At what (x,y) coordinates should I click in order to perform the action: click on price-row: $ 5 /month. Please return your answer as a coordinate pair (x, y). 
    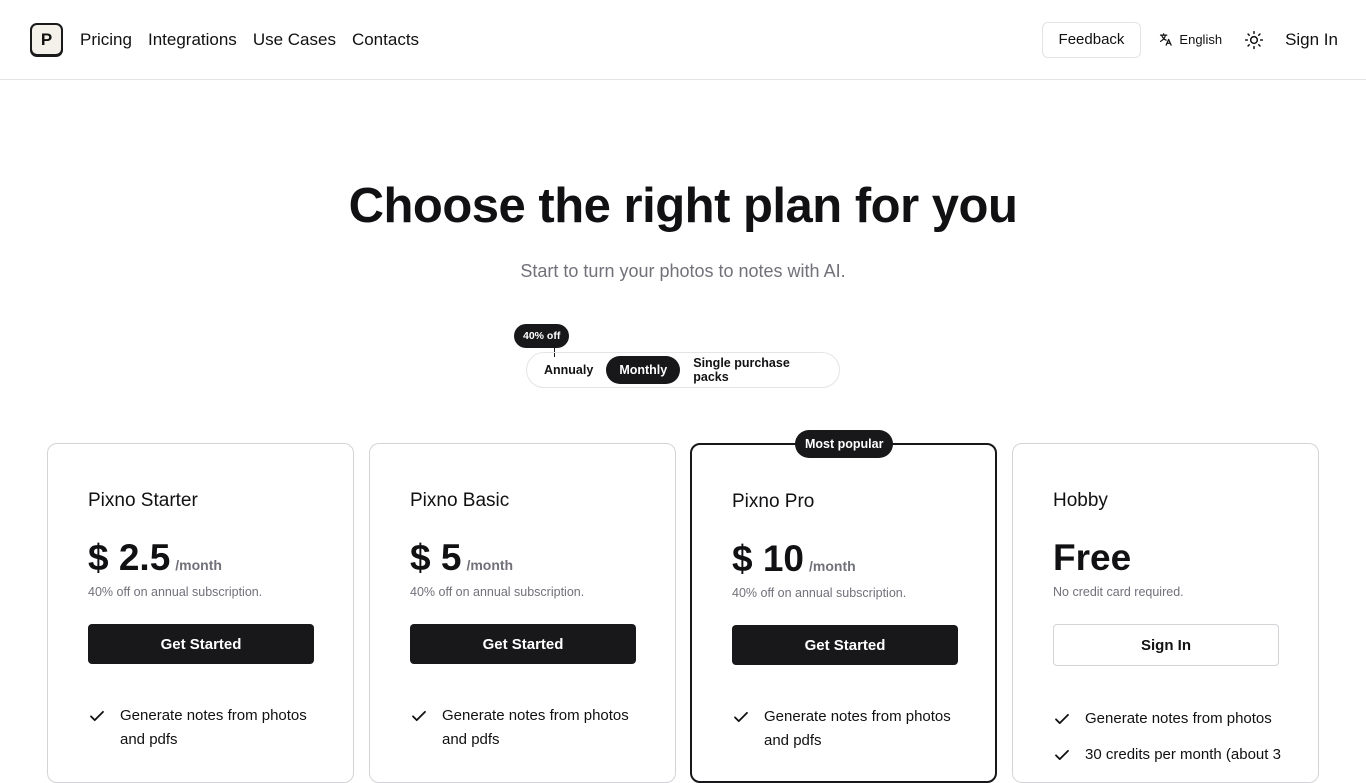
    Looking at the image, I should click on (461, 558).